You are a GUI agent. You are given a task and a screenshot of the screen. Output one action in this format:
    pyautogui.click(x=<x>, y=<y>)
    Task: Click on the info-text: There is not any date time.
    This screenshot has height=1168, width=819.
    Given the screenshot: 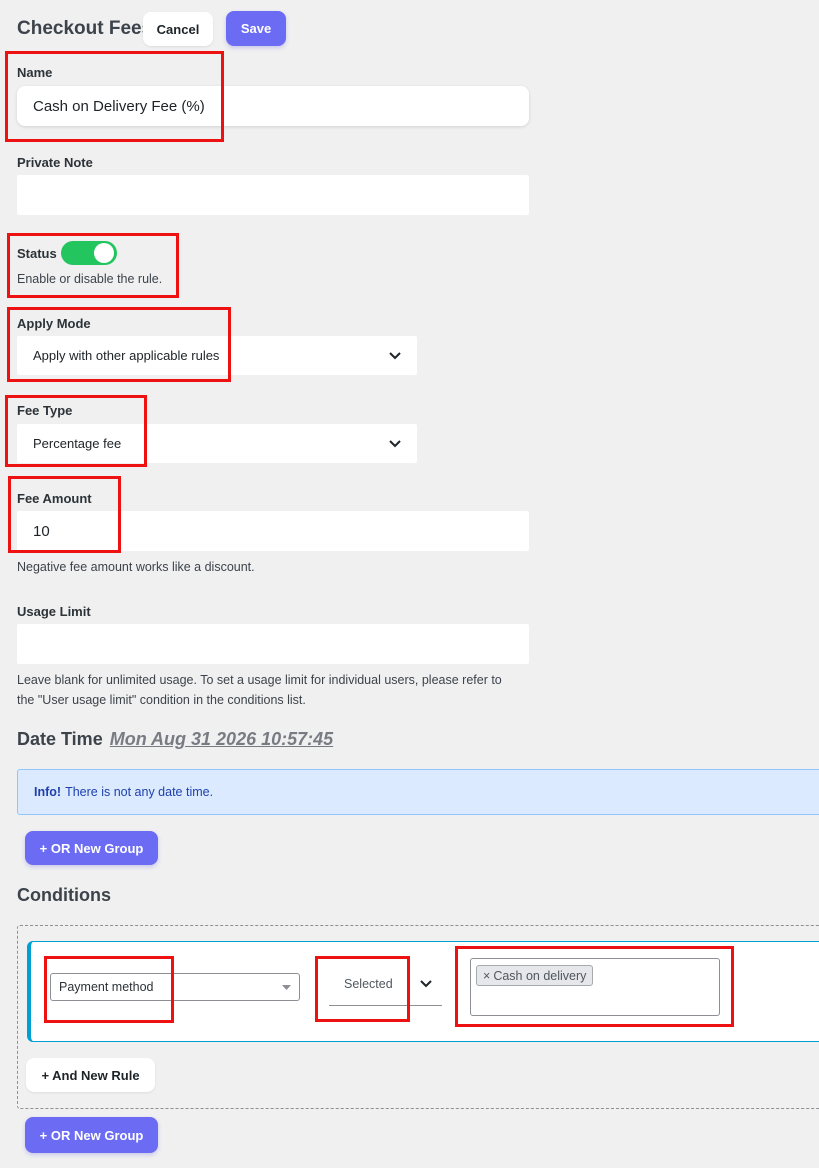 What is the action you would take?
    pyautogui.click(x=139, y=792)
    